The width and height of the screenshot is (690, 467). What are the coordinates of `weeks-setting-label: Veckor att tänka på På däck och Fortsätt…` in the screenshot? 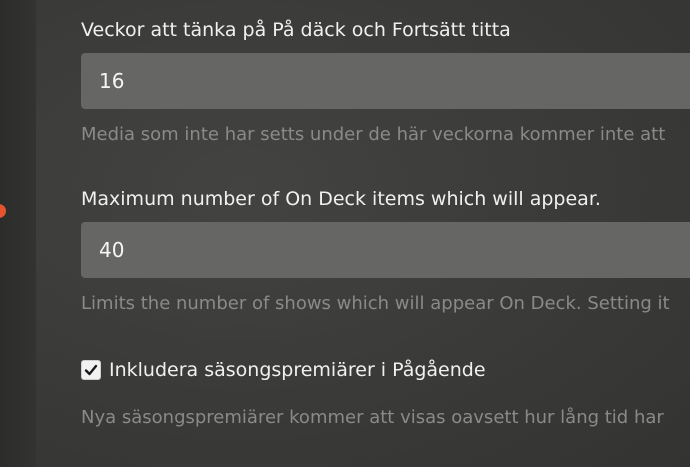 It's located at (296, 30).